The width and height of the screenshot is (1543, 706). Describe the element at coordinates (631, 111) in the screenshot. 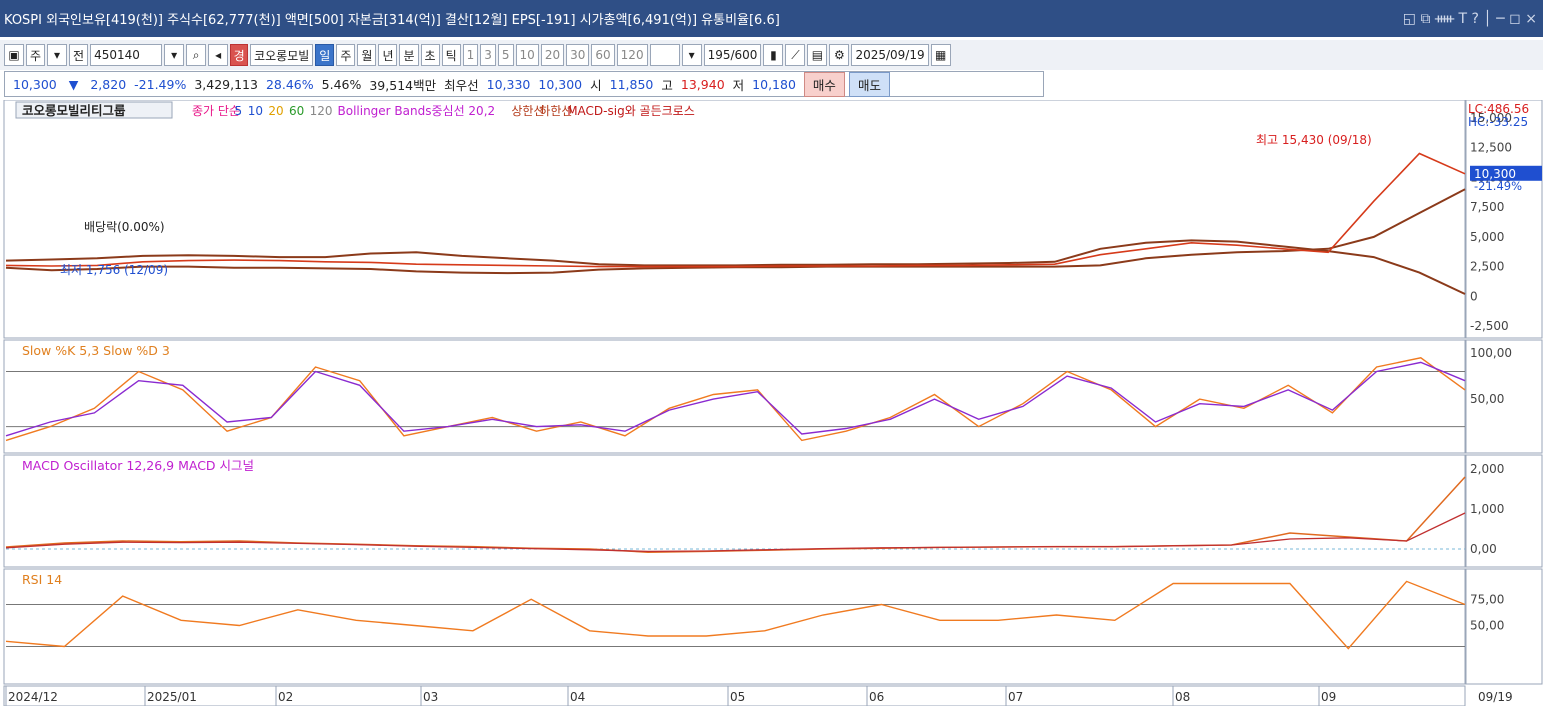

I see `legend-item: MACD-sig와 골든크로스` at that location.